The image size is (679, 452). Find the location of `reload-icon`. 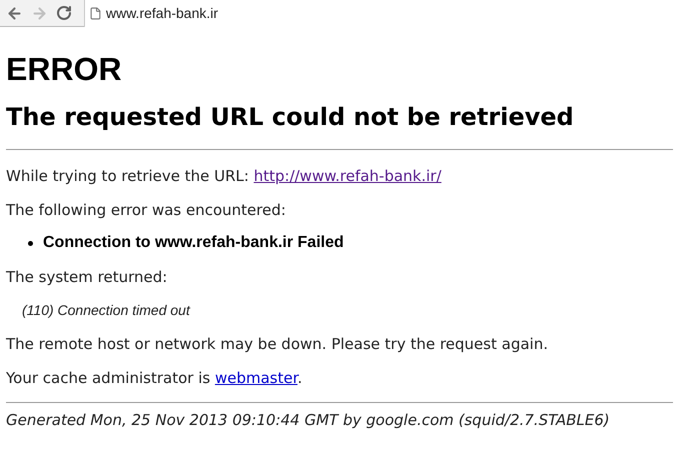

reload-icon is located at coordinates (64, 13).